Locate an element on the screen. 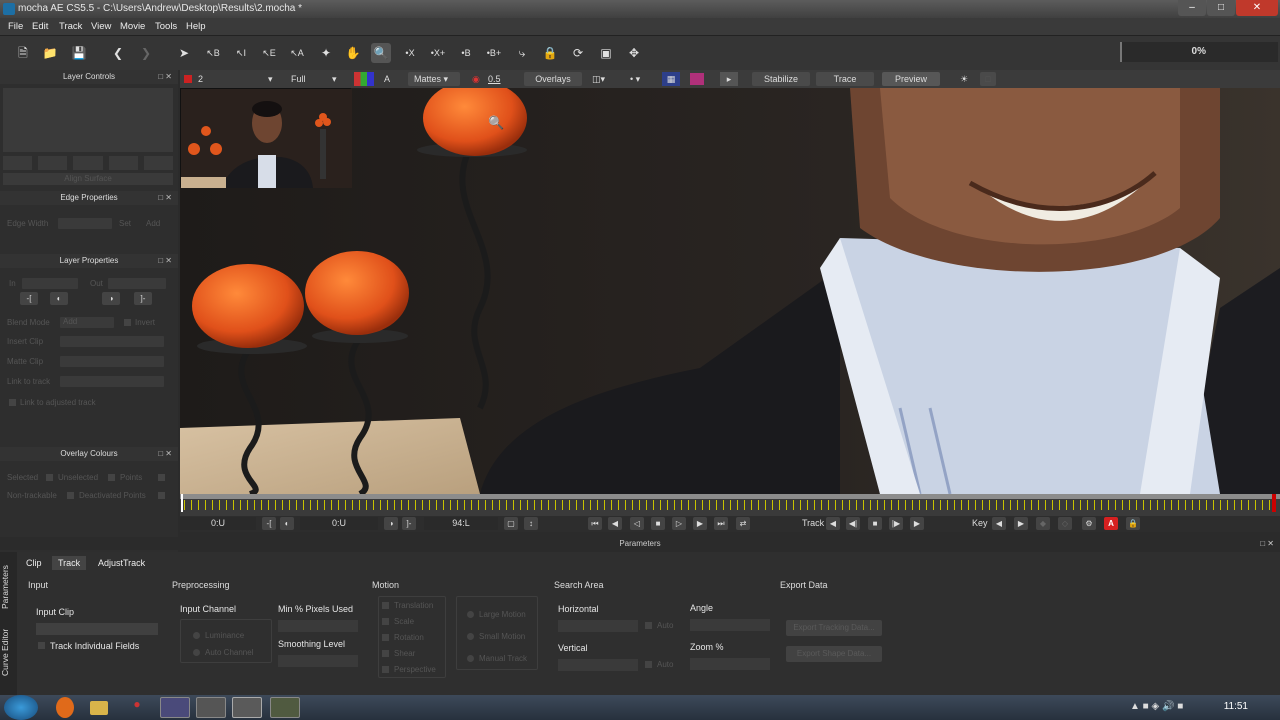  key-settings-icon: ⚙ is located at coordinates (1089, 523).